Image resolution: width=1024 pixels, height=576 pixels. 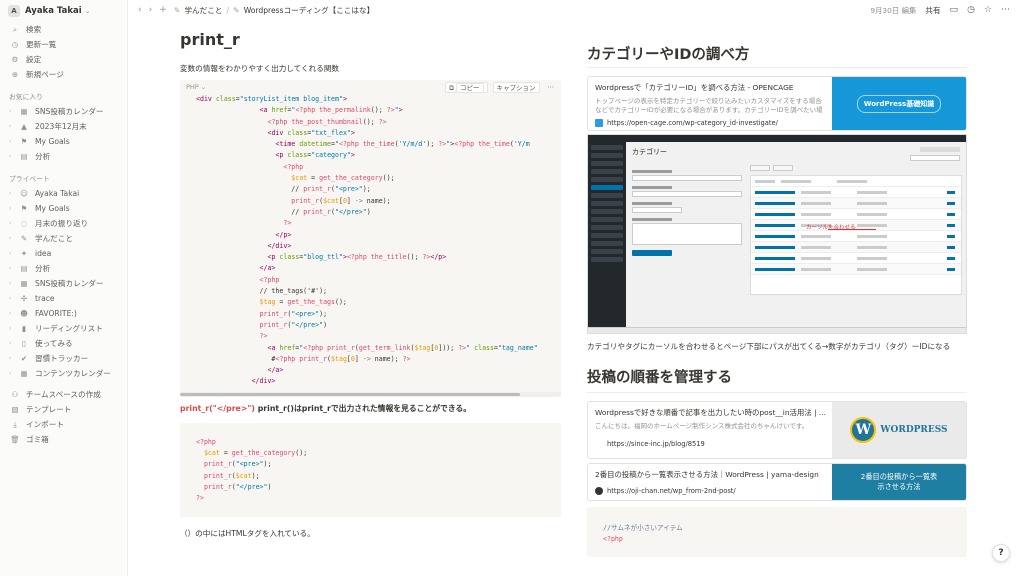 What do you see at coordinates (140, 10) in the screenshot?
I see `back-icon: ‹` at bounding box center [140, 10].